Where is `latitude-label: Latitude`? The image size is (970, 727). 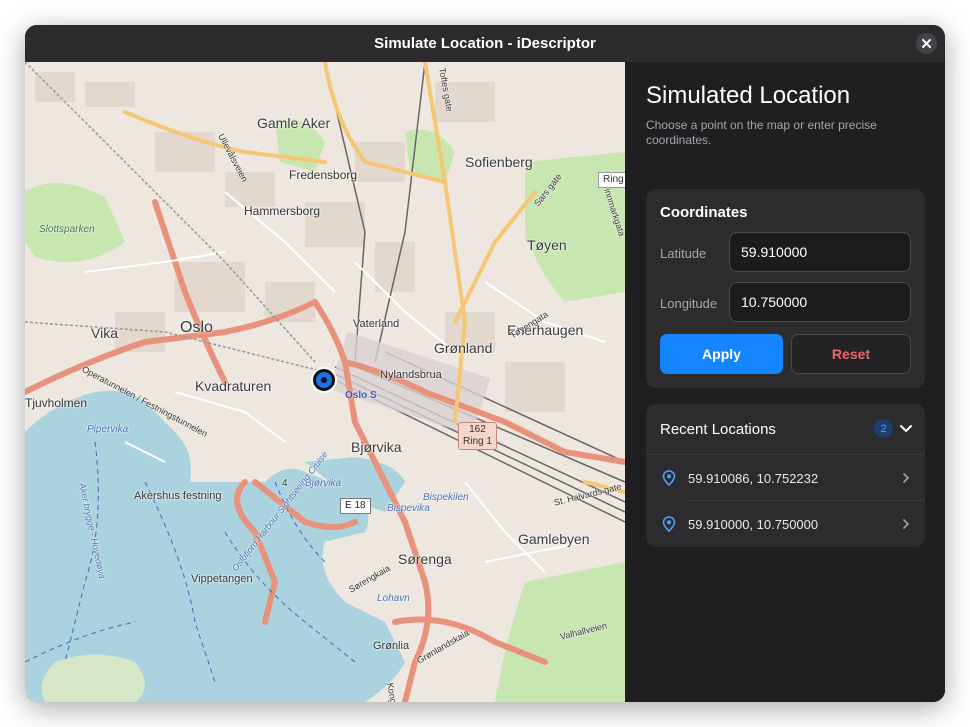
latitude-label: Latitude is located at coordinates (683, 253).